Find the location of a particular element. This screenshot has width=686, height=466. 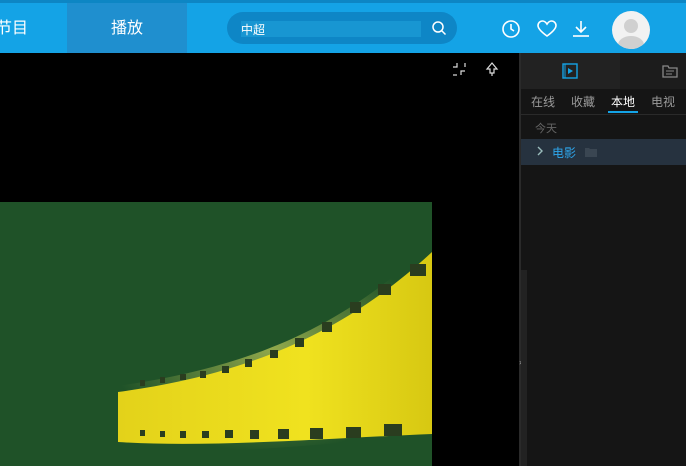

tab-play-label: 播放 is located at coordinates (126, 27).